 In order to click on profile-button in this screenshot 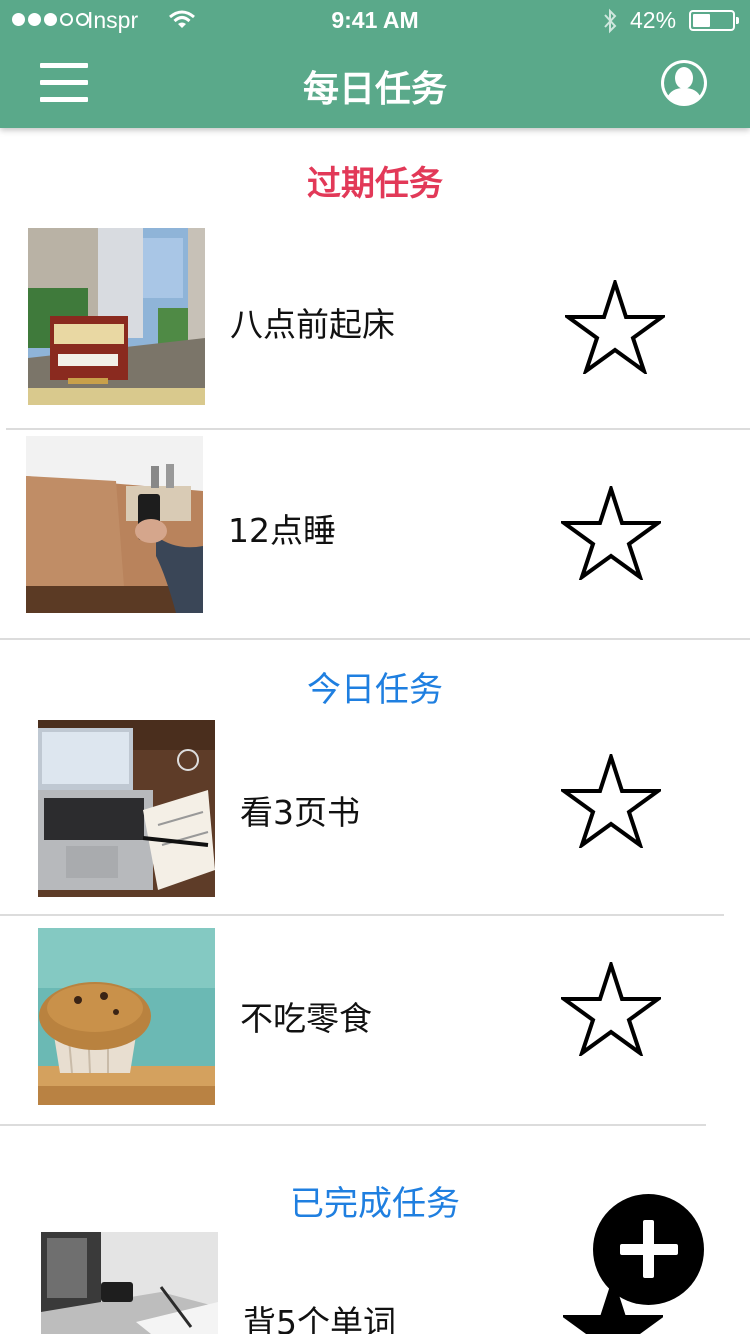, I will do `click(684, 83)`.